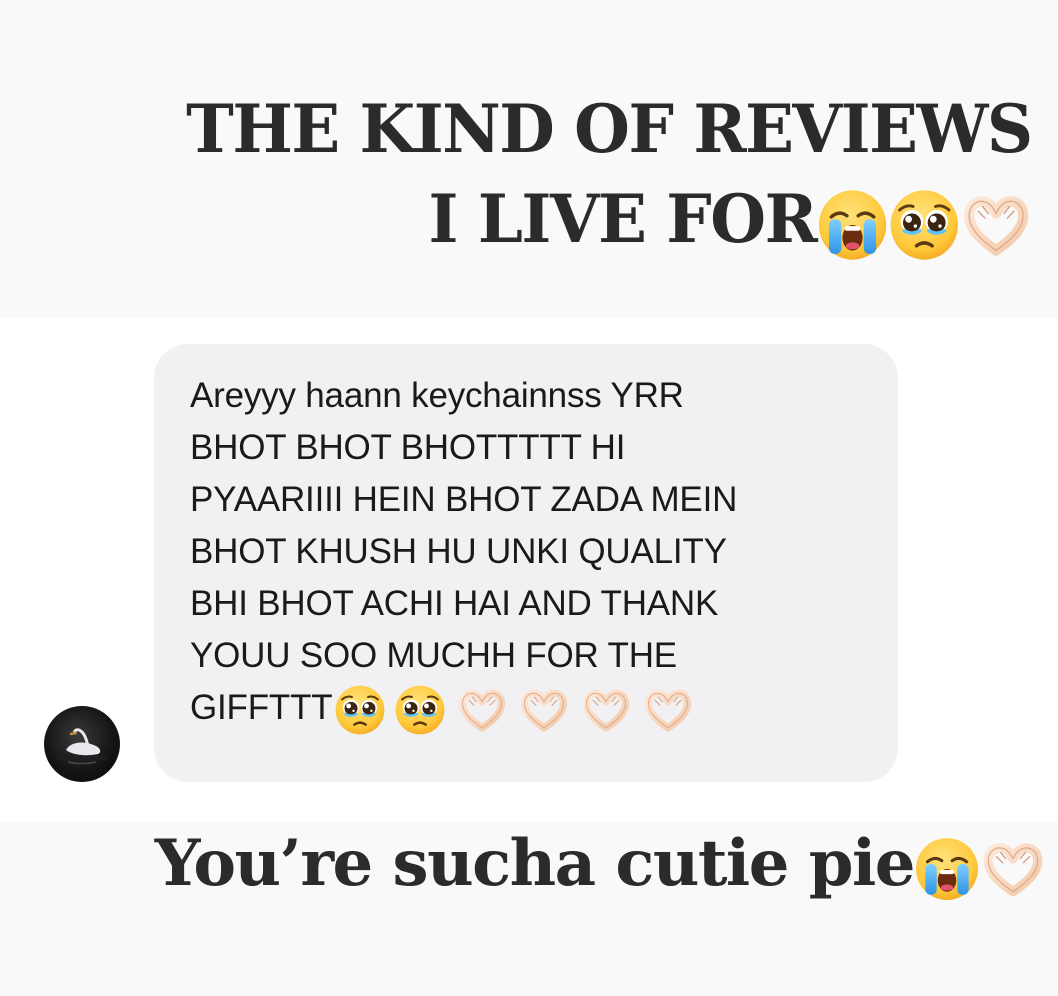 This screenshot has width=1058, height=996. I want to click on message-line: Areyyy haann keychainnss YRR, so click(437, 395).